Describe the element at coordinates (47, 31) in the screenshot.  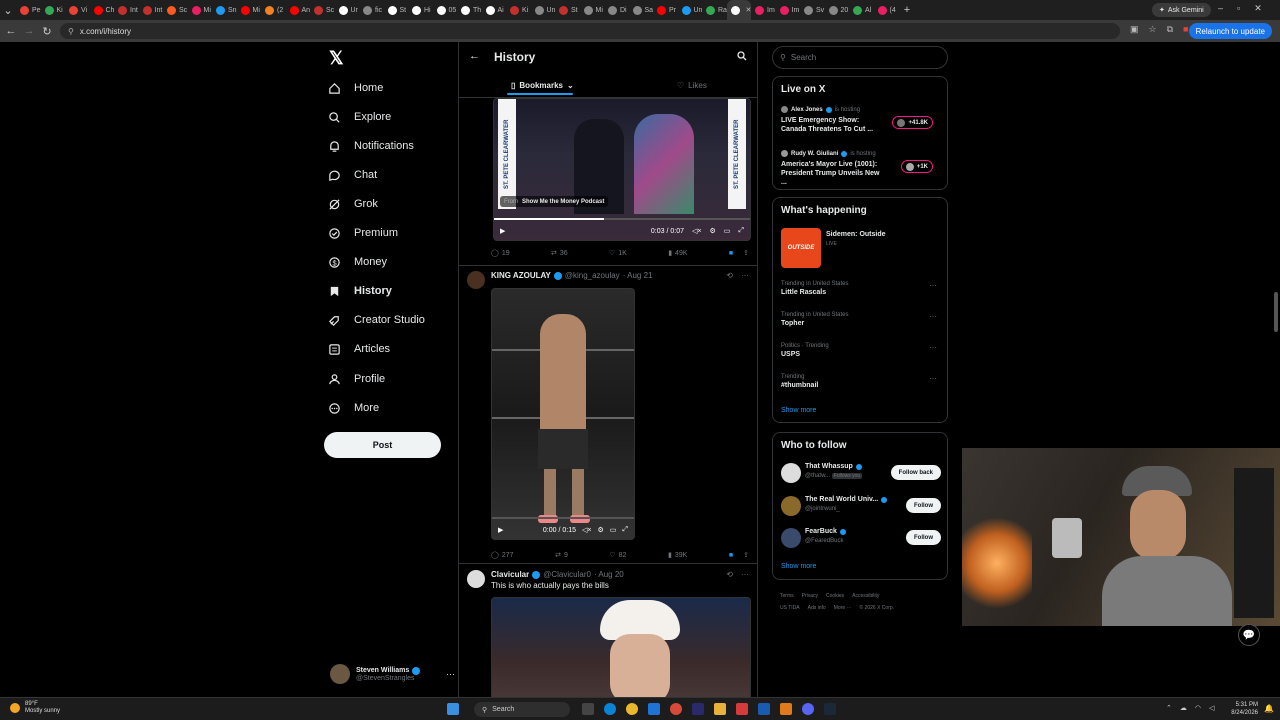
I see `reload-icon: ↻` at that location.